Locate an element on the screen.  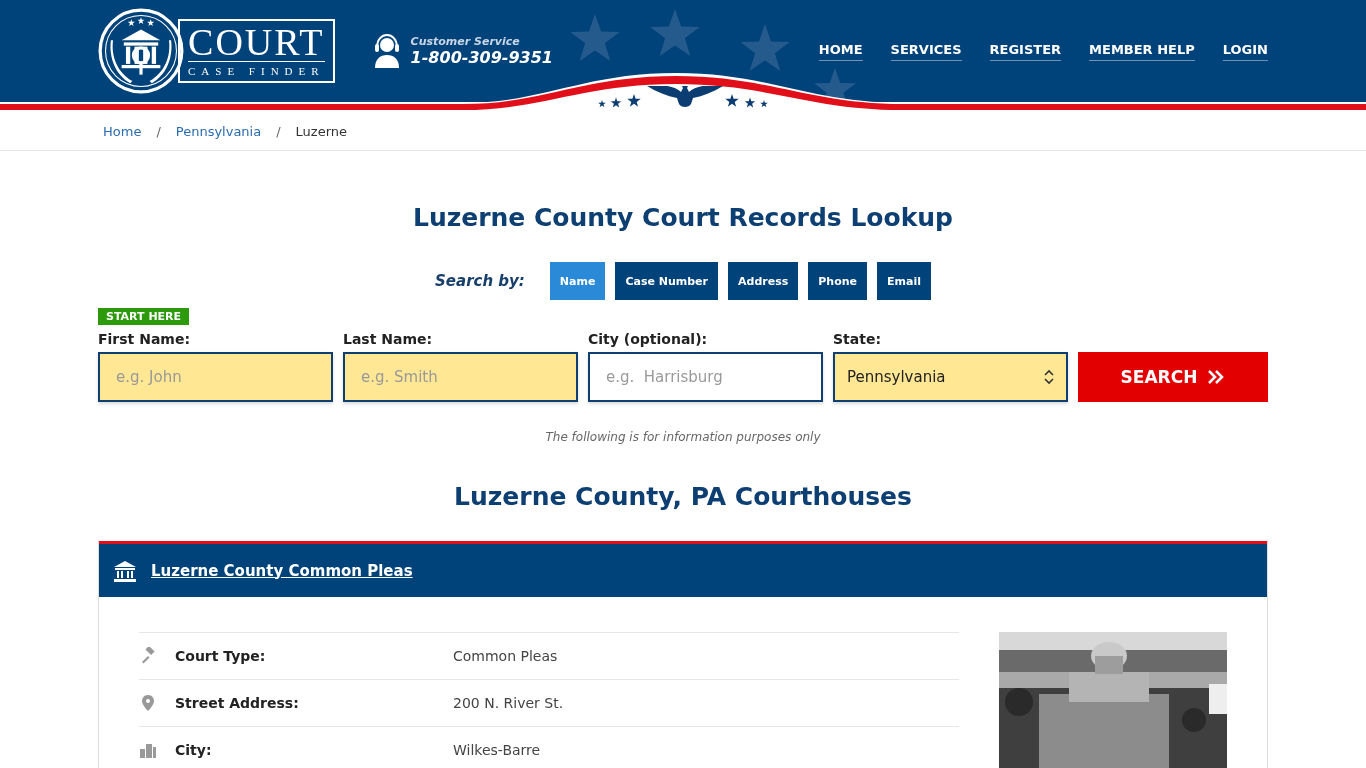
location-pin-icon is located at coordinates (148, 703).